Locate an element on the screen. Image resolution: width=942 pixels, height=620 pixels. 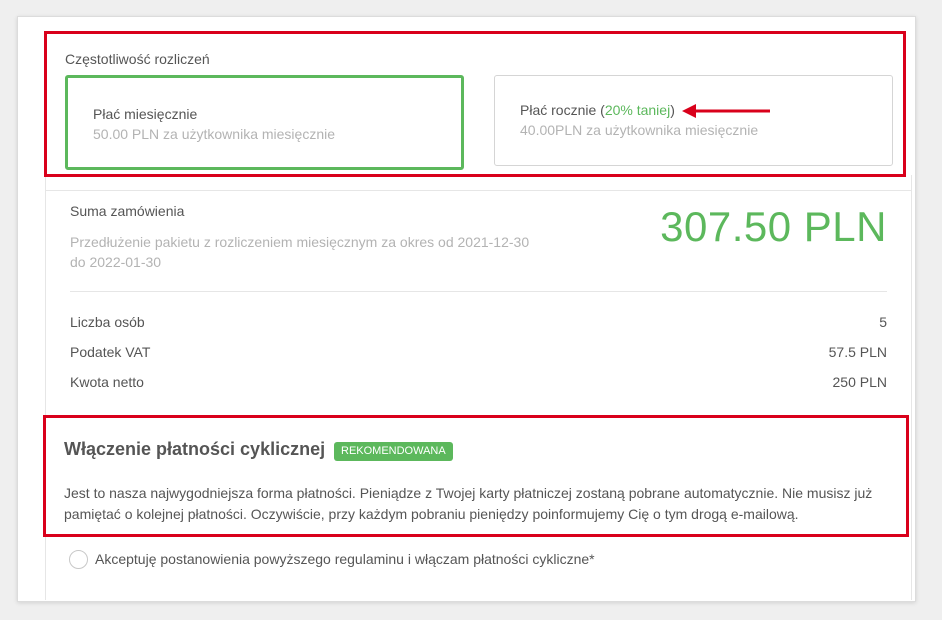
summary-row-net: Kwota netto 250 PLN is located at coordinates (478, 382).